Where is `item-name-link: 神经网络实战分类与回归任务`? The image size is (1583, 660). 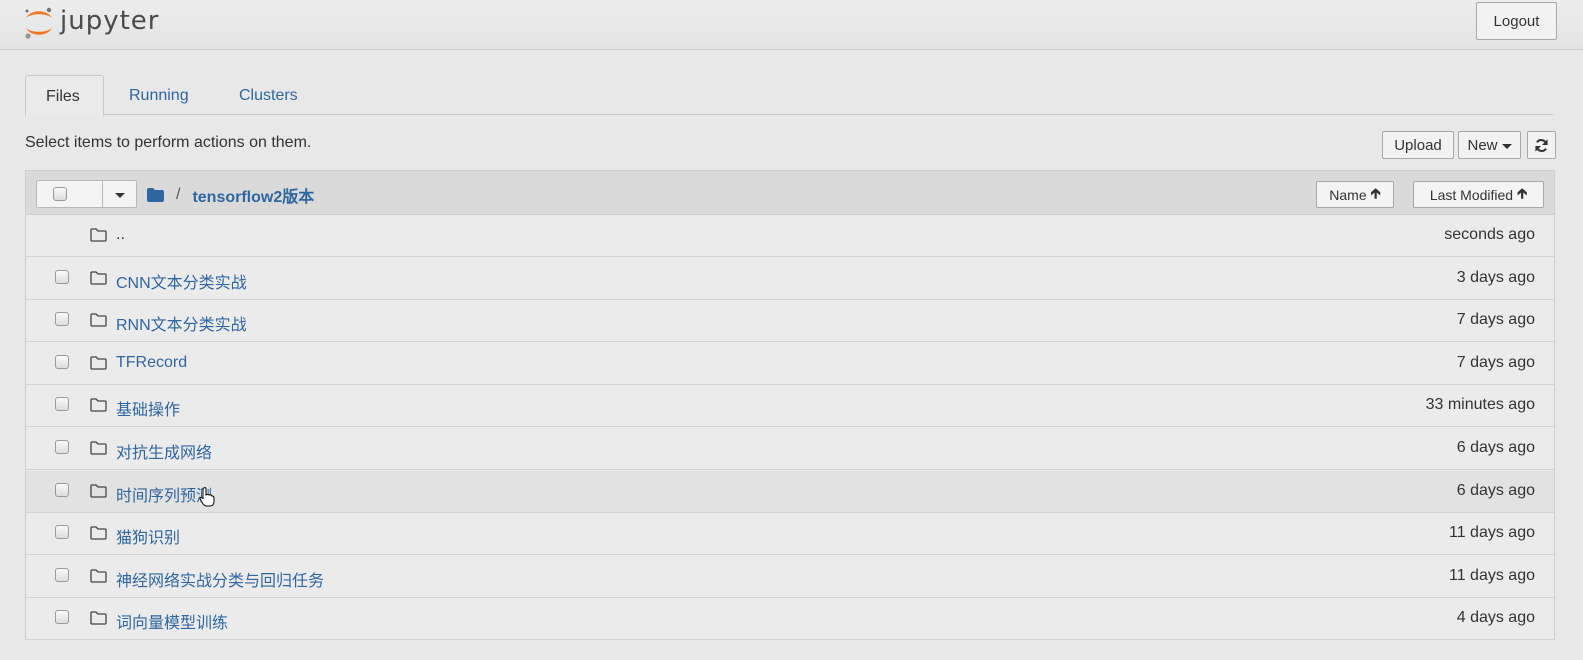 item-name-link: 神经网络实战分类与回归任务 is located at coordinates (220, 579).